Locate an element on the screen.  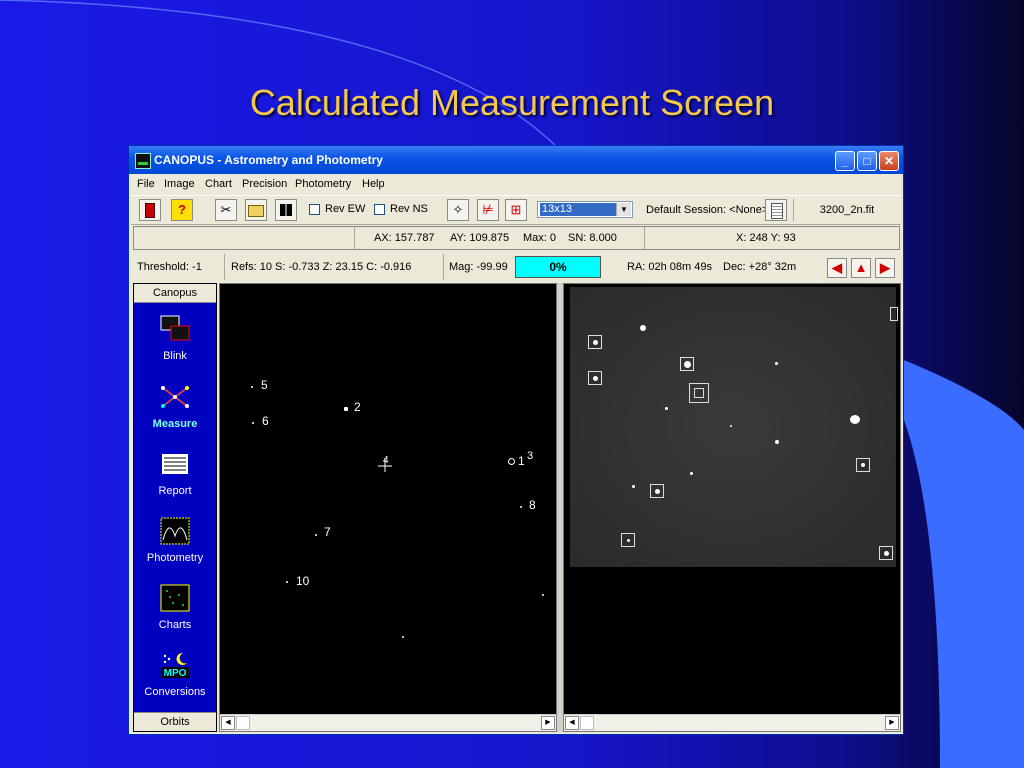
left-arrow-button: ◀ is located at coordinates (837, 268).